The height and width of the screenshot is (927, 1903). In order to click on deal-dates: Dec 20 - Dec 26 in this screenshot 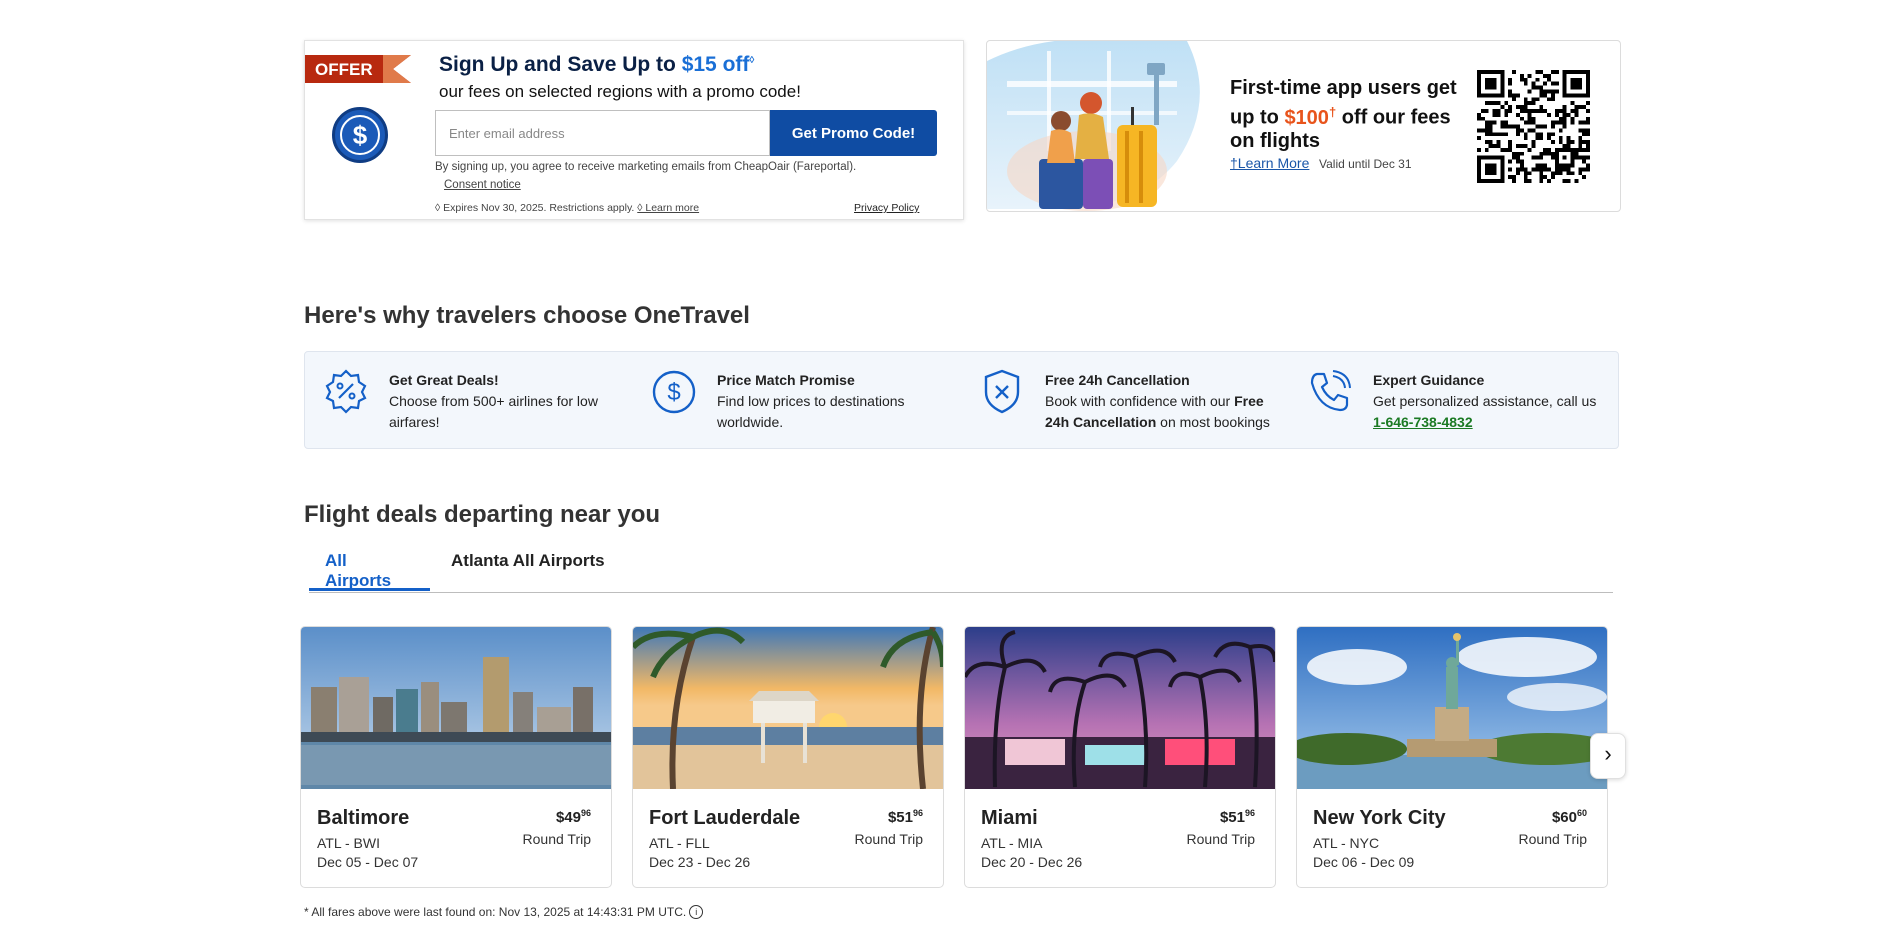, I will do `click(1032, 862)`.